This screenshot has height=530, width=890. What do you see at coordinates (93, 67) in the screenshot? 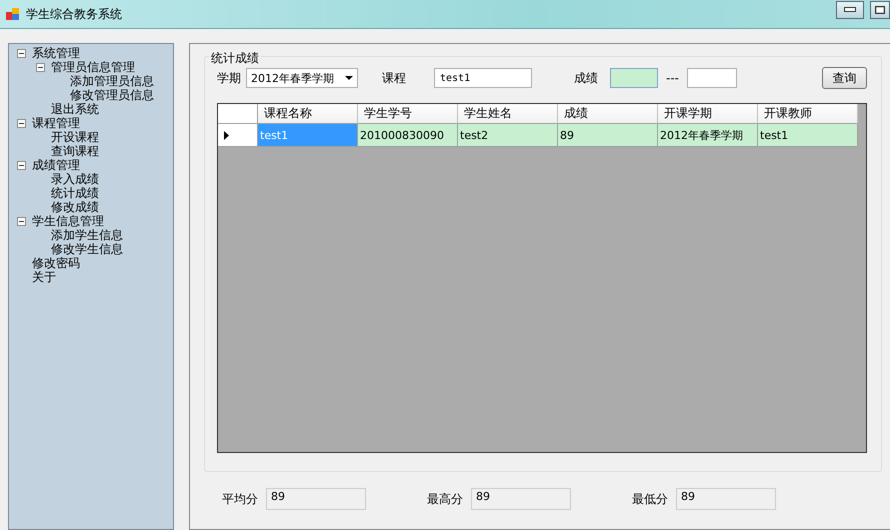
I see `tree-item: 管理员信息管理` at bounding box center [93, 67].